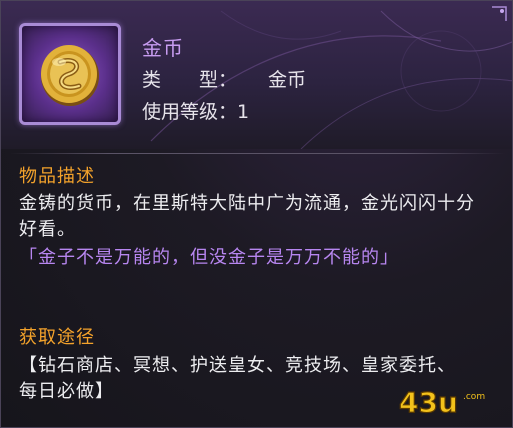 The width and height of the screenshot is (513, 428). I want to click on item-icon-frame, so click(70, 74).